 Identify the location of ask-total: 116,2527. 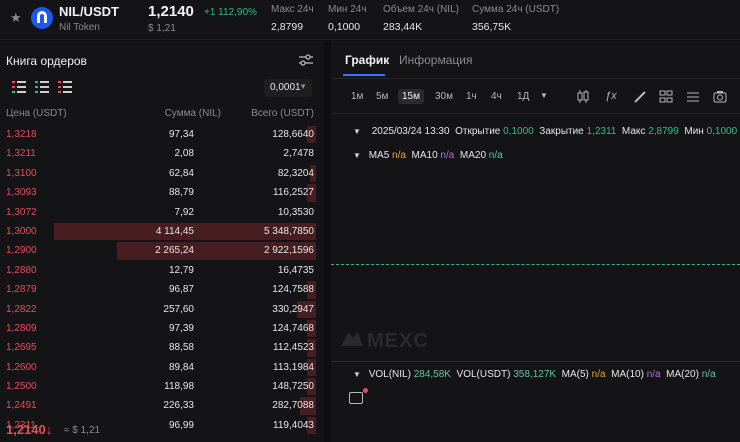
(293, 193).